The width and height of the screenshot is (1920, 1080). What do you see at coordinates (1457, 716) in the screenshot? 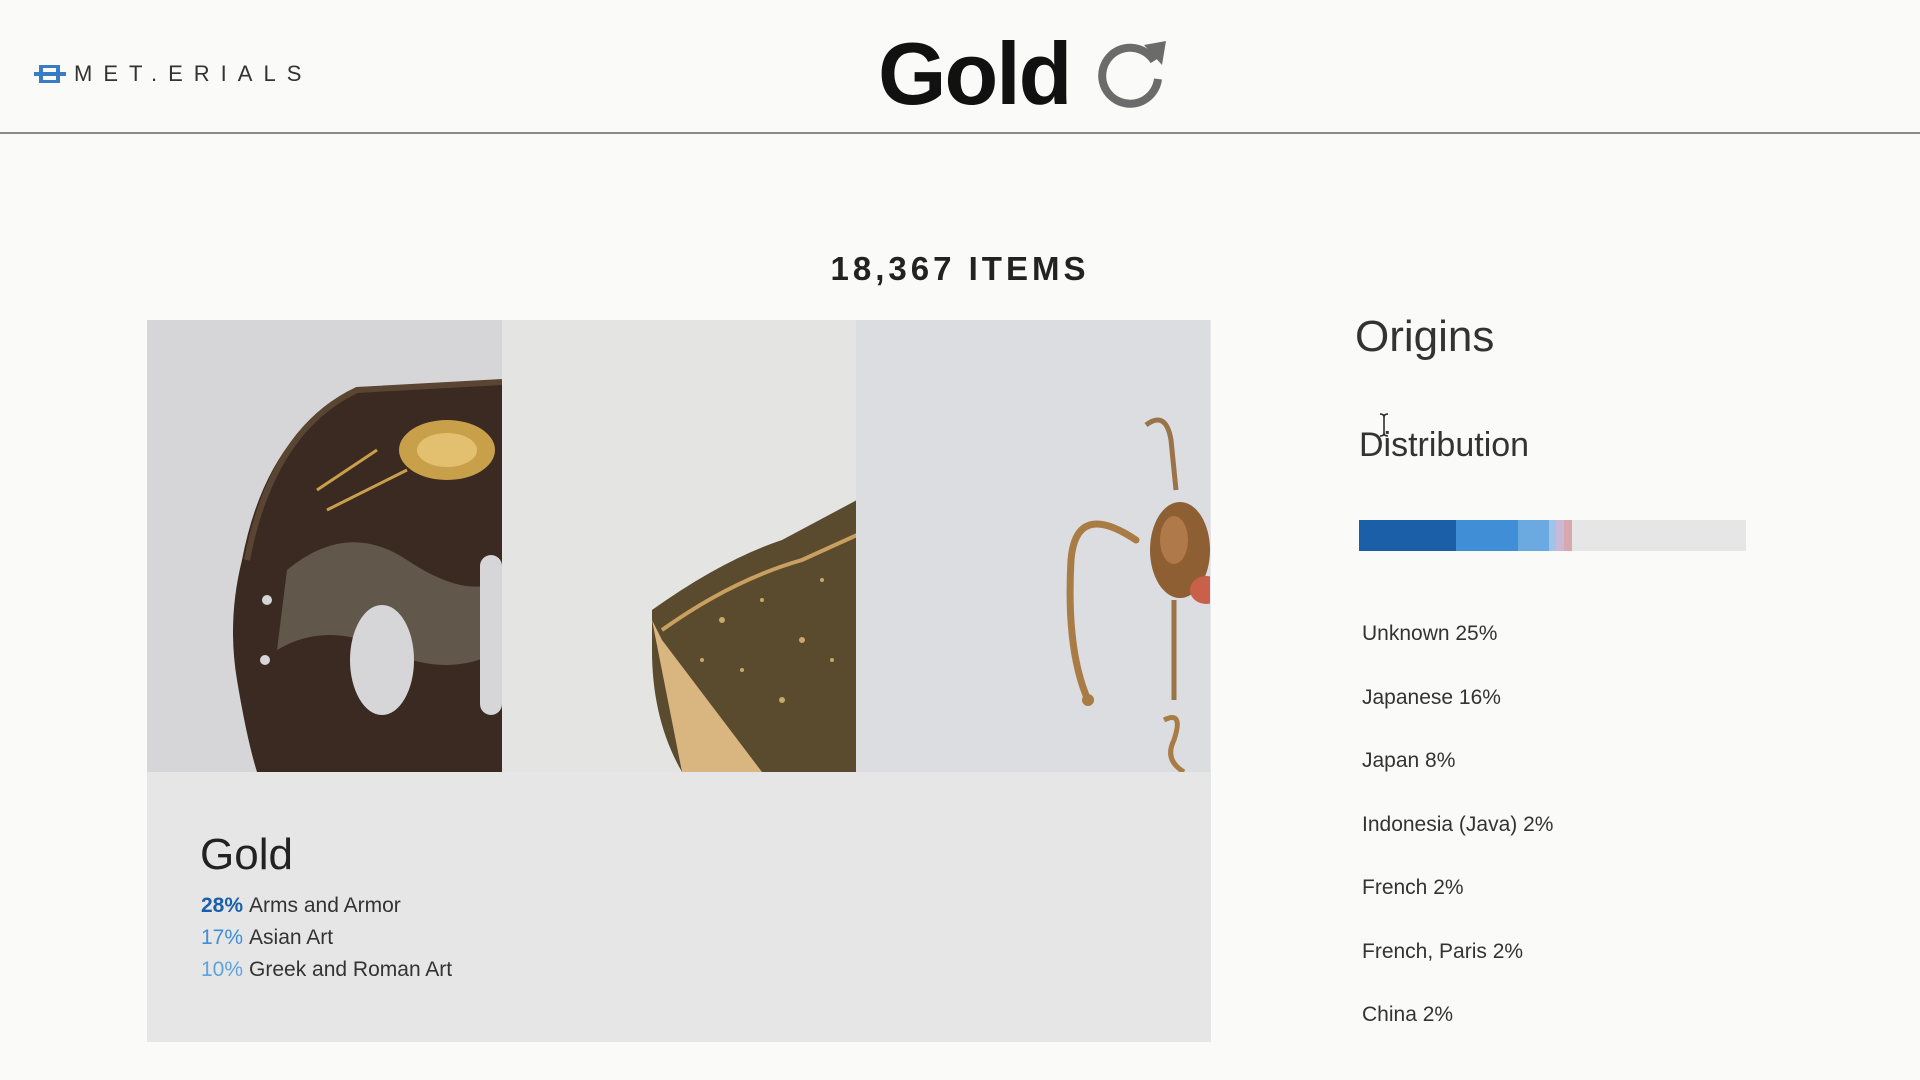
I see `origin-item: Japanese 16%` at bounding box center [1457, 716].